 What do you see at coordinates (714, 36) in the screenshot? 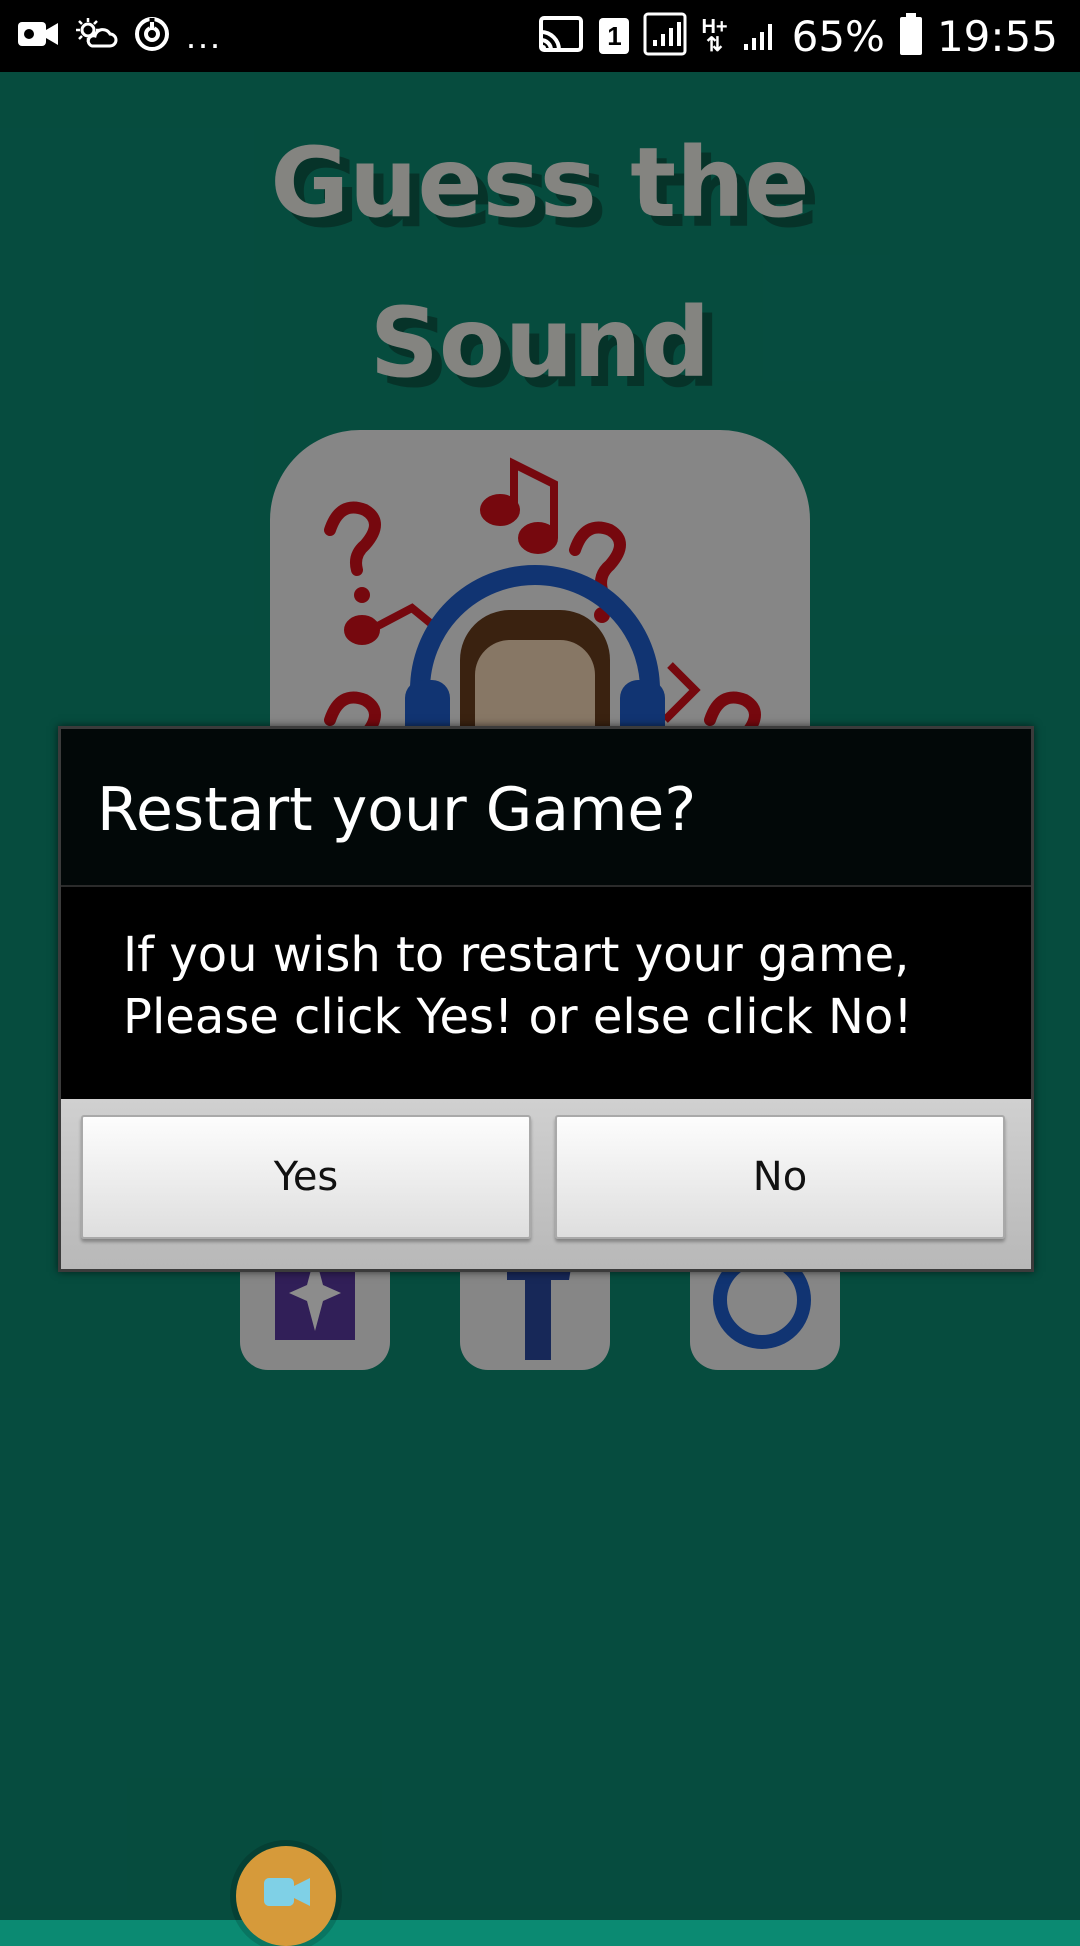
I see `network-type: H+ ⇅` at bounding box center [714, 36].